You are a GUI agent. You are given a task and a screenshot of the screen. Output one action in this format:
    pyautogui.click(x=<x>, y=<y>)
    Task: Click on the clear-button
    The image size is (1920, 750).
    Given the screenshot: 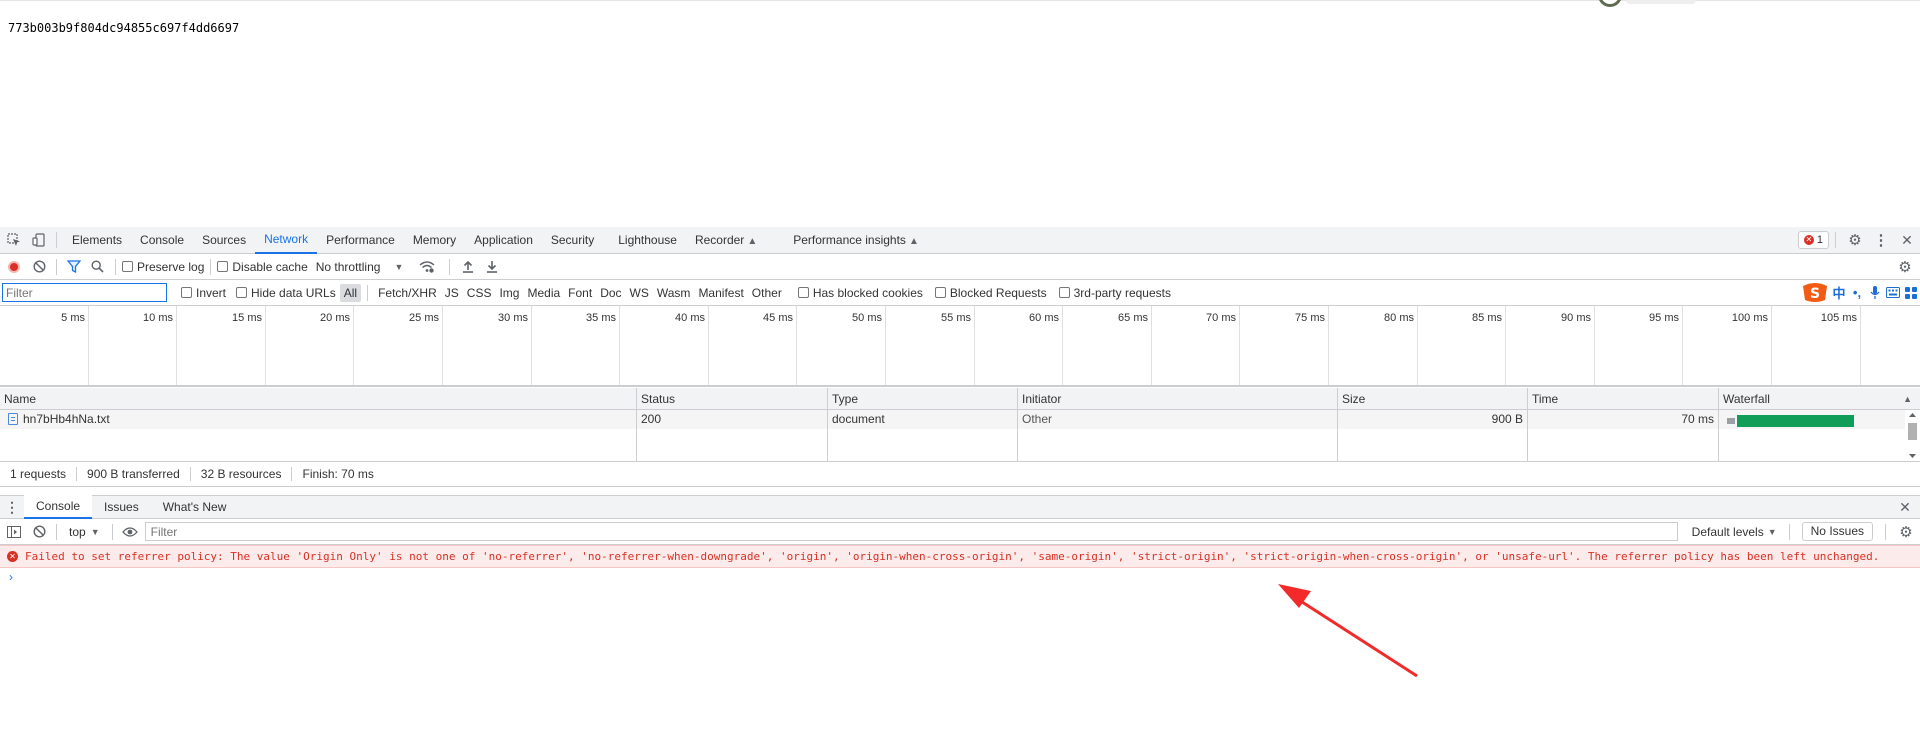 What is the action you would take?
    pyautogui.click(x=39, y=267)
    